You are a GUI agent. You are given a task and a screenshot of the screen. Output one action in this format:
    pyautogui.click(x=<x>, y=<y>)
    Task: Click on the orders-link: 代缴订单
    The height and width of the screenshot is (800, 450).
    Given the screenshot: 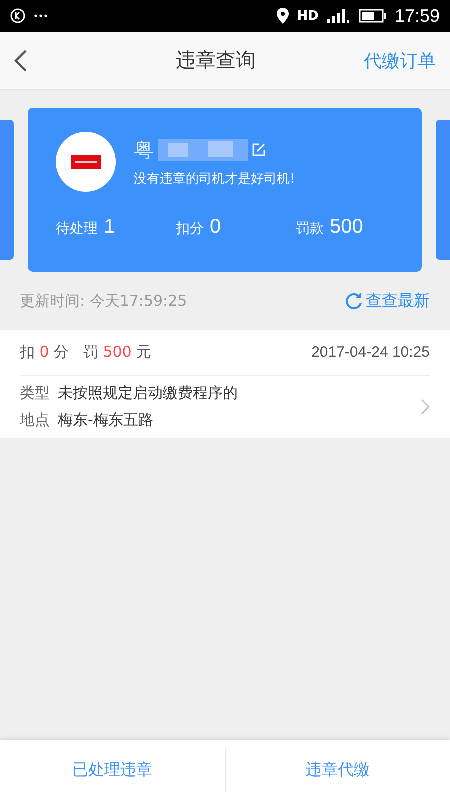 What is the action you would take?
    pyautogui.click(x=400, y=60)
    